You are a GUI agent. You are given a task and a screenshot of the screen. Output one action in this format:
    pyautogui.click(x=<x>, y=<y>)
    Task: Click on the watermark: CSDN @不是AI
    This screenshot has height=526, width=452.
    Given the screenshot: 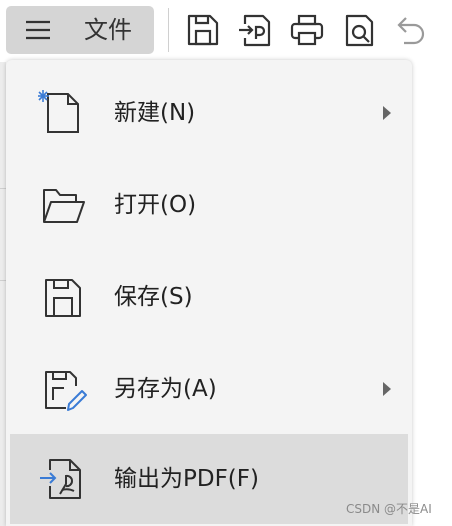 What is the action you would take?
    pyautogui.click(x=389, y=509)
    